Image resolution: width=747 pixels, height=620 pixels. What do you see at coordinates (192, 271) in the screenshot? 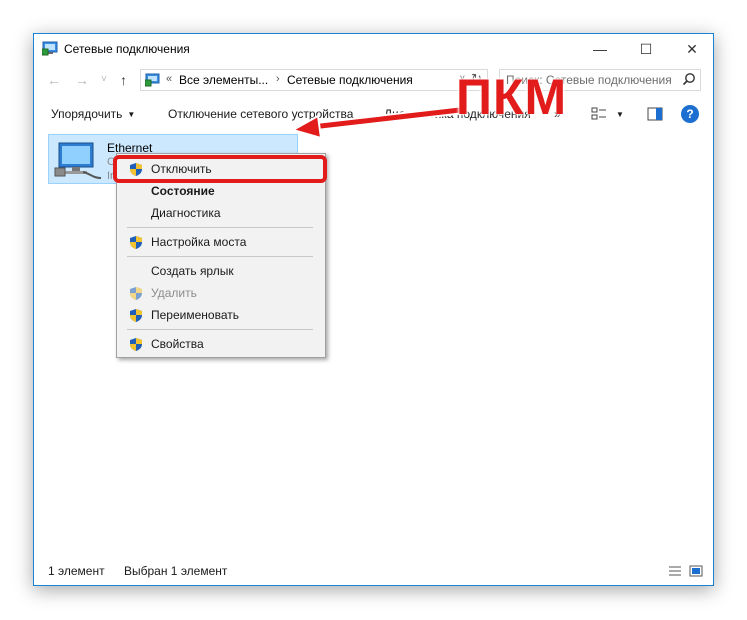
I see `menu-item-label: Создать ярлык` at bounding box center [192, 271].